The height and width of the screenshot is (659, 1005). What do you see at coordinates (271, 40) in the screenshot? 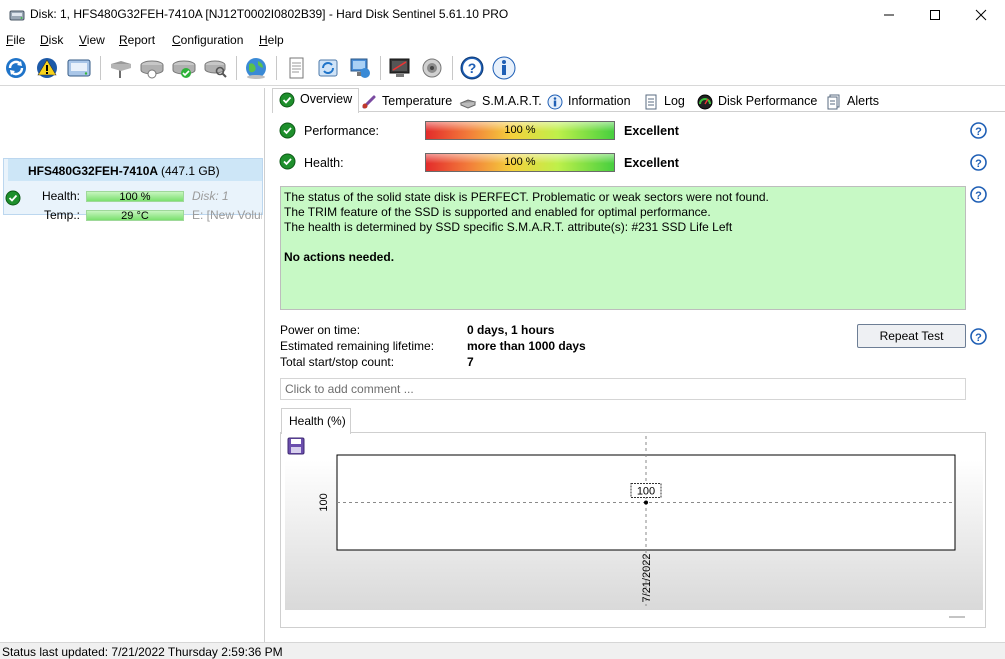
I see `menu-help: Help` at bounding box center [271, 40].